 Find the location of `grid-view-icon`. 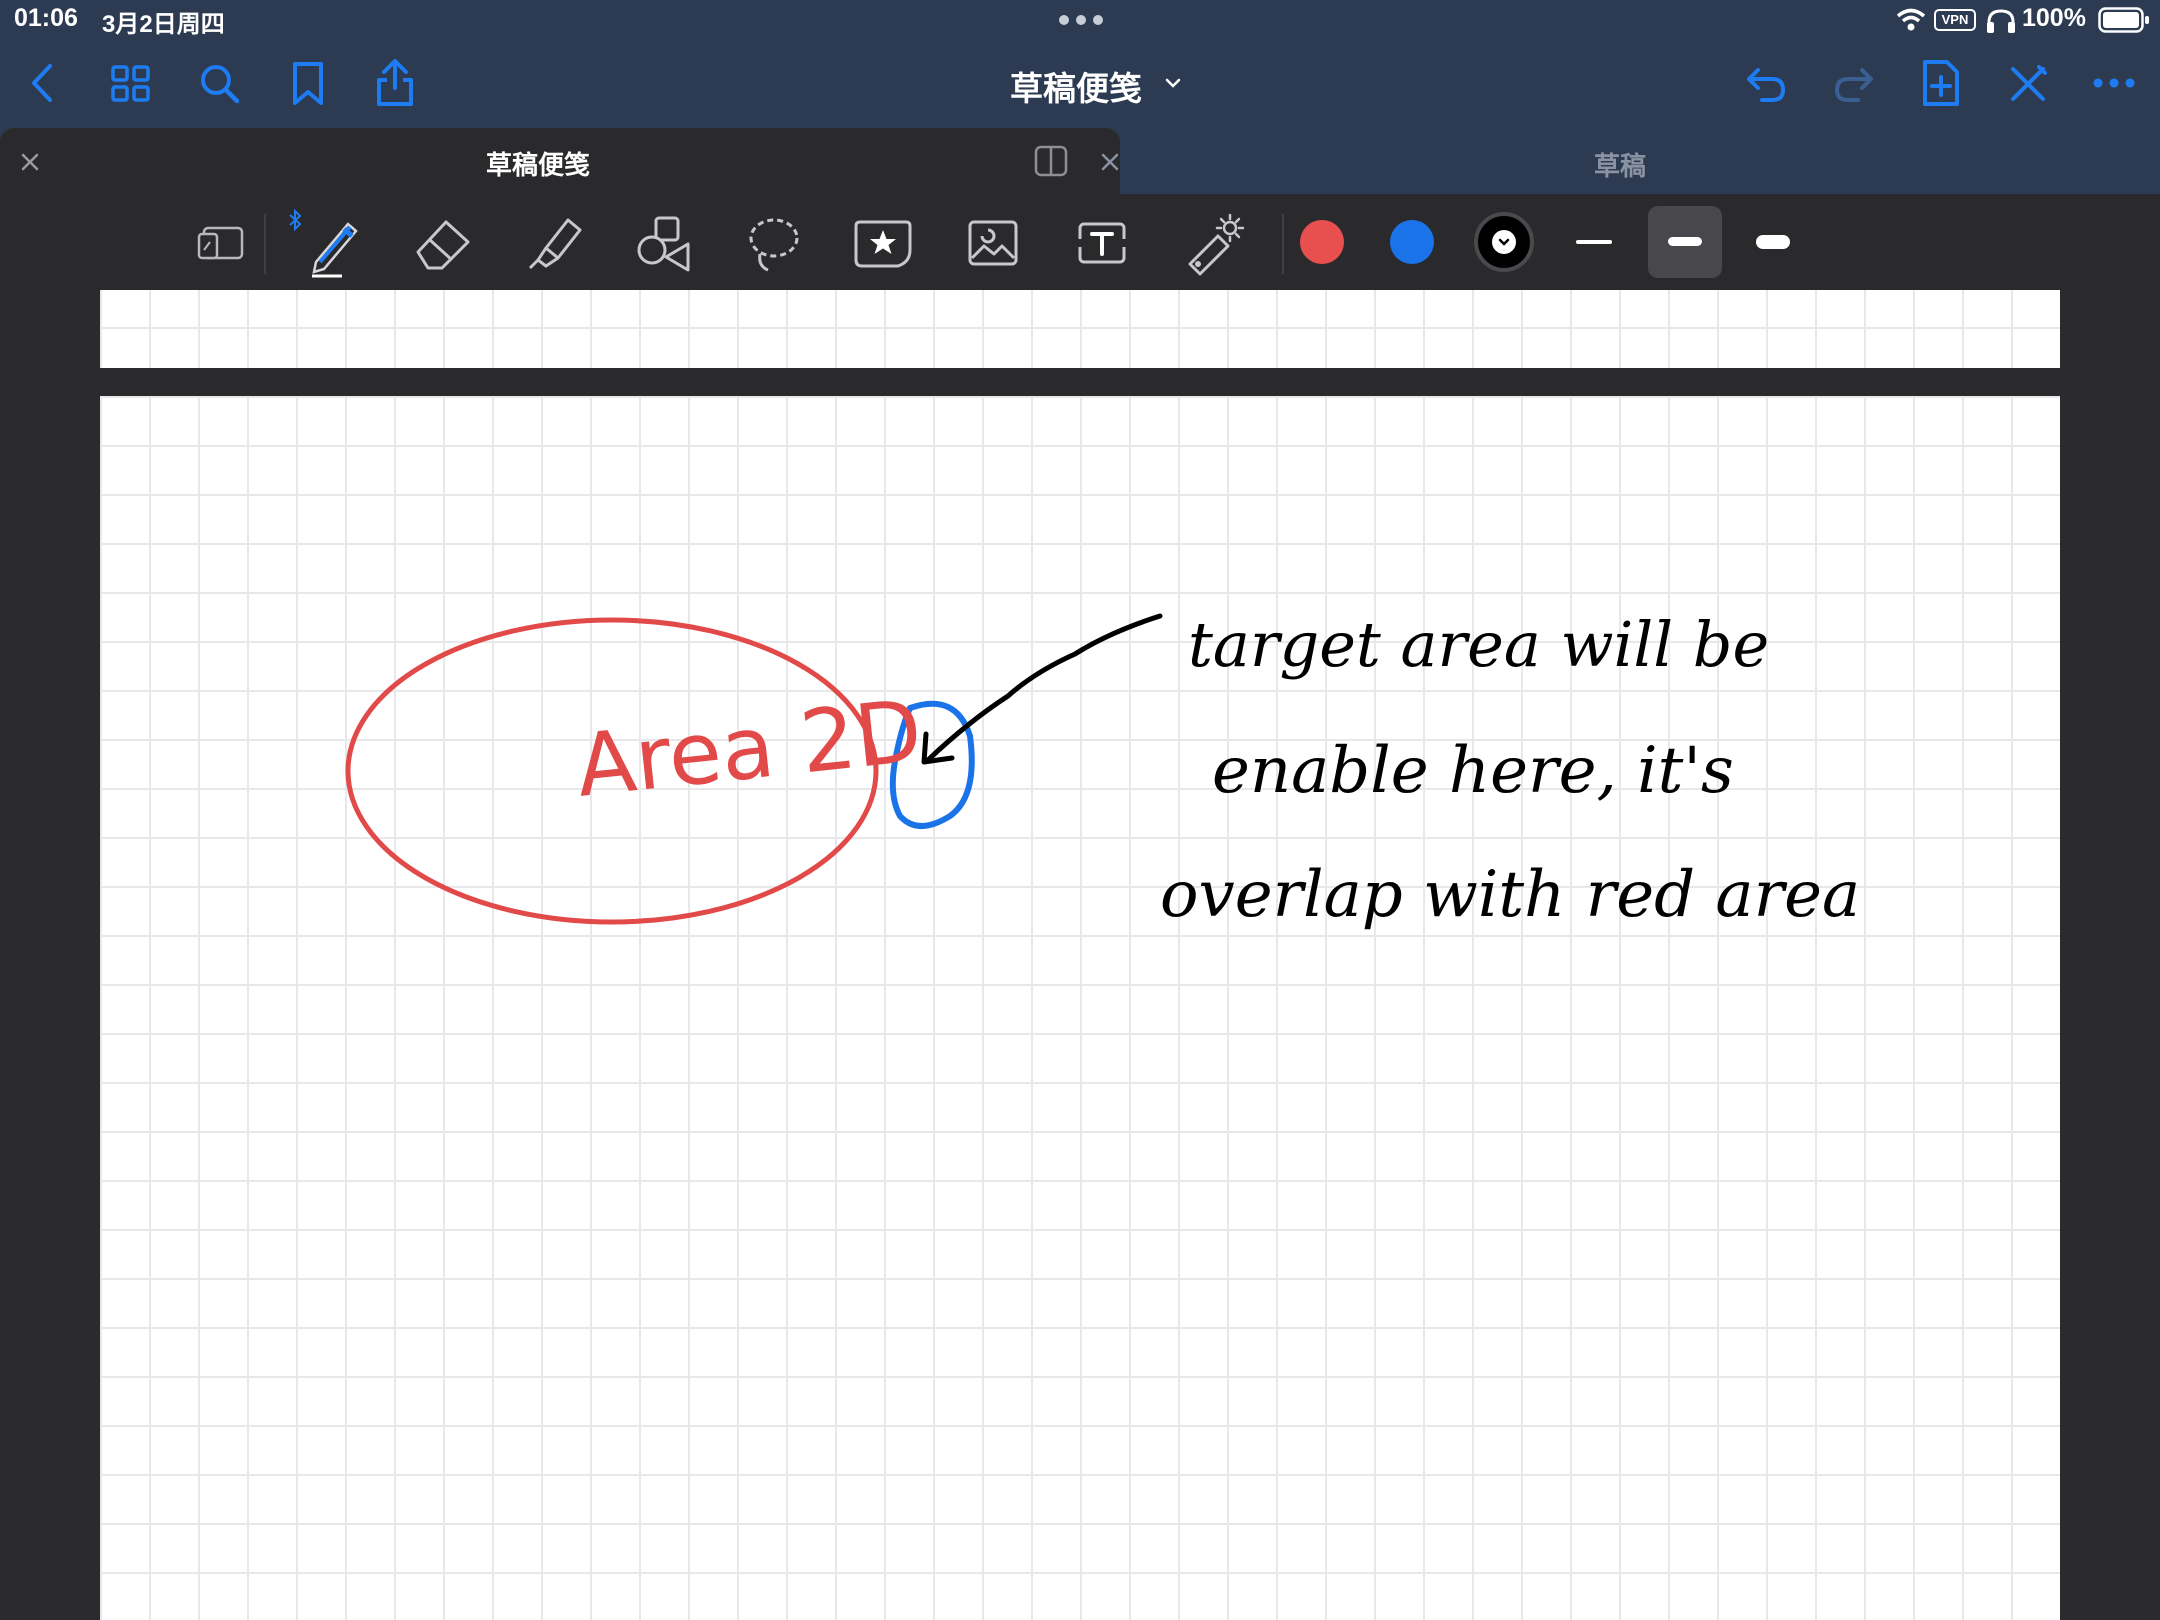

grid-view-icon is located at coordinates (131, 84).